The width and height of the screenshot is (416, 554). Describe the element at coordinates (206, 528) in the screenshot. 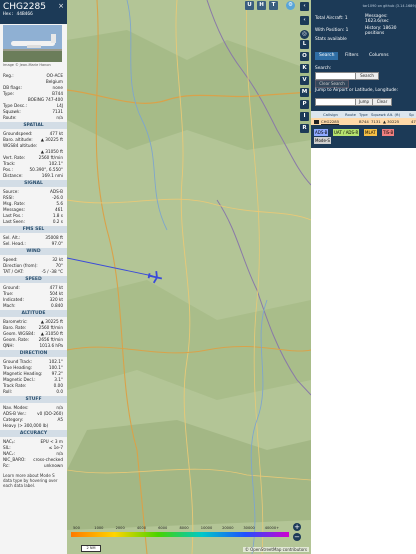

I see `colorbar-label: 10000` at that location.